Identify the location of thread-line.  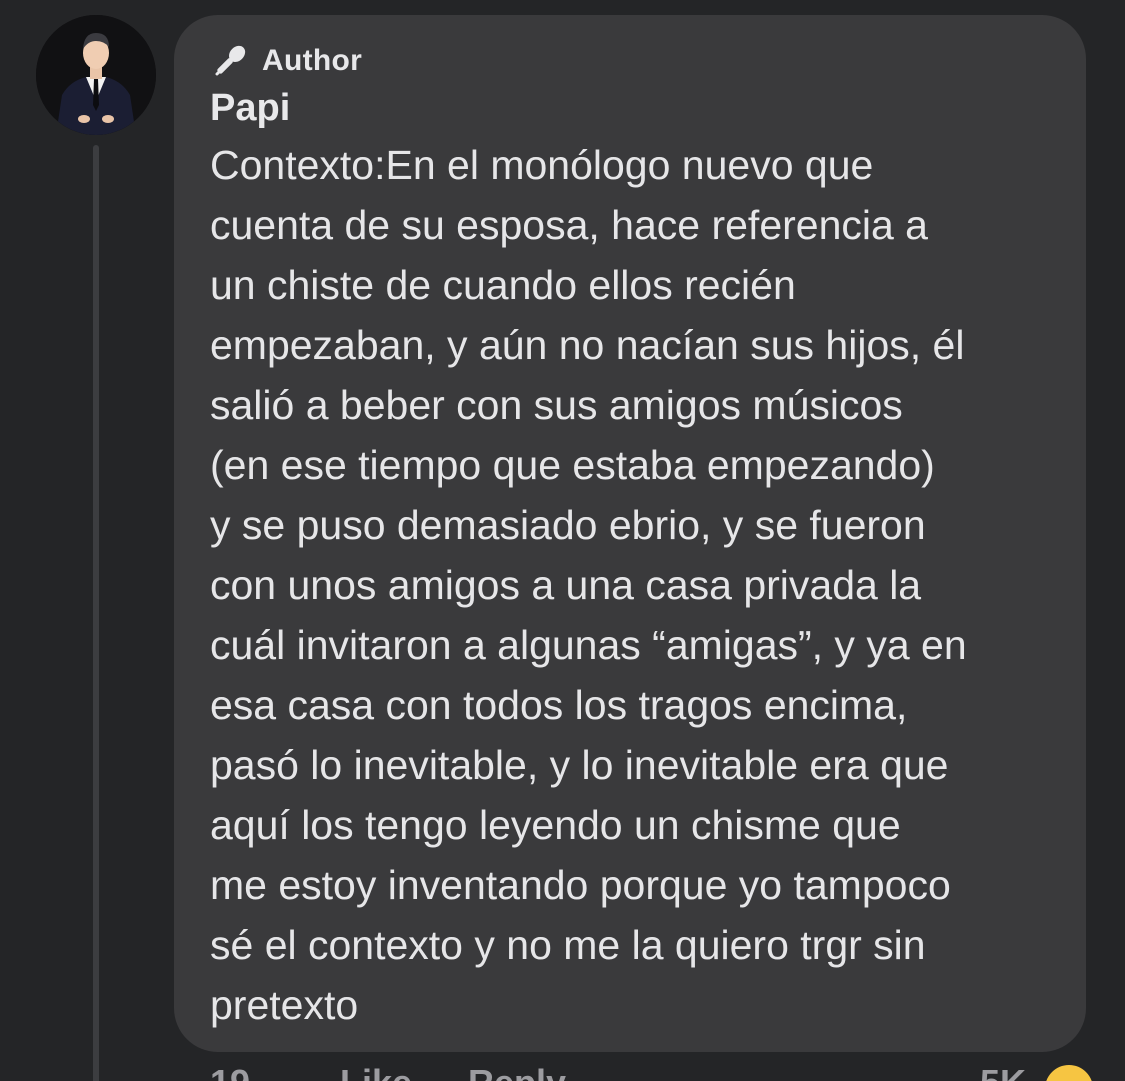
(96, 613).